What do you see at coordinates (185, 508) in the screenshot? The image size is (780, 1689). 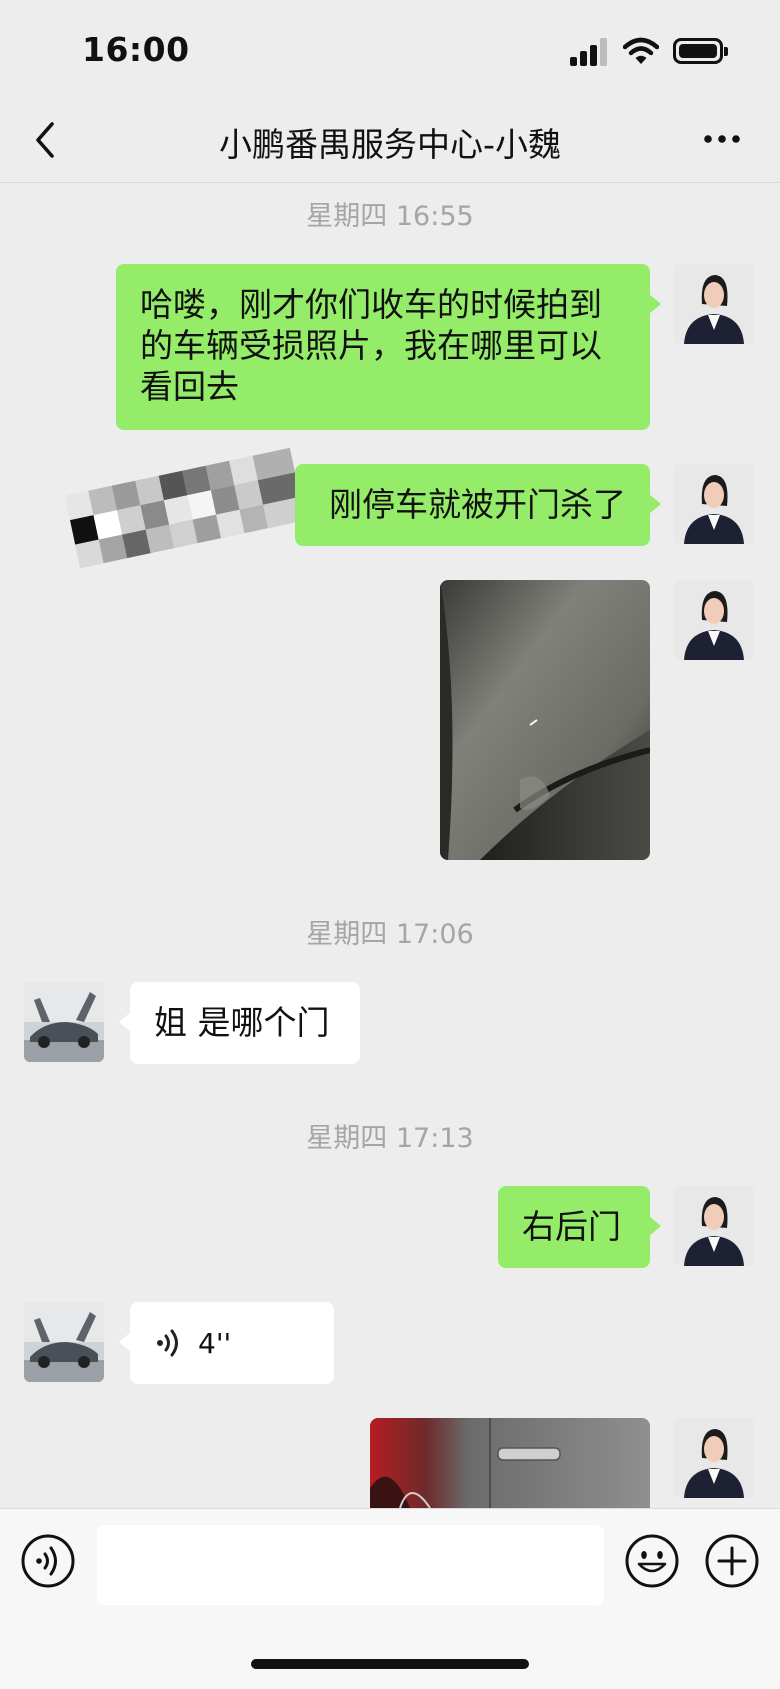 I see `blurred-mosaic-image` at bounding box center [185, 508].